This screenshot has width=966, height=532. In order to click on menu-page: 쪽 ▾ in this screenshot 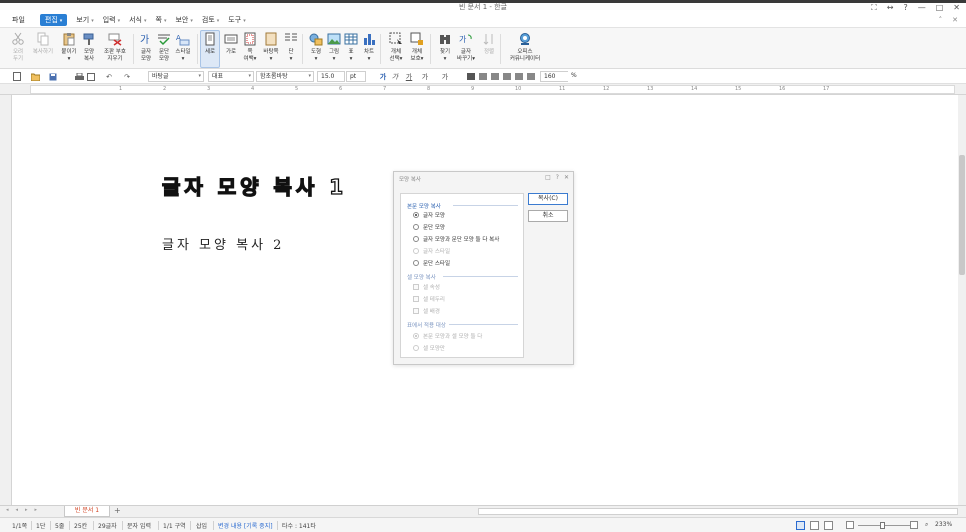, I will do `click(161, 20)`.